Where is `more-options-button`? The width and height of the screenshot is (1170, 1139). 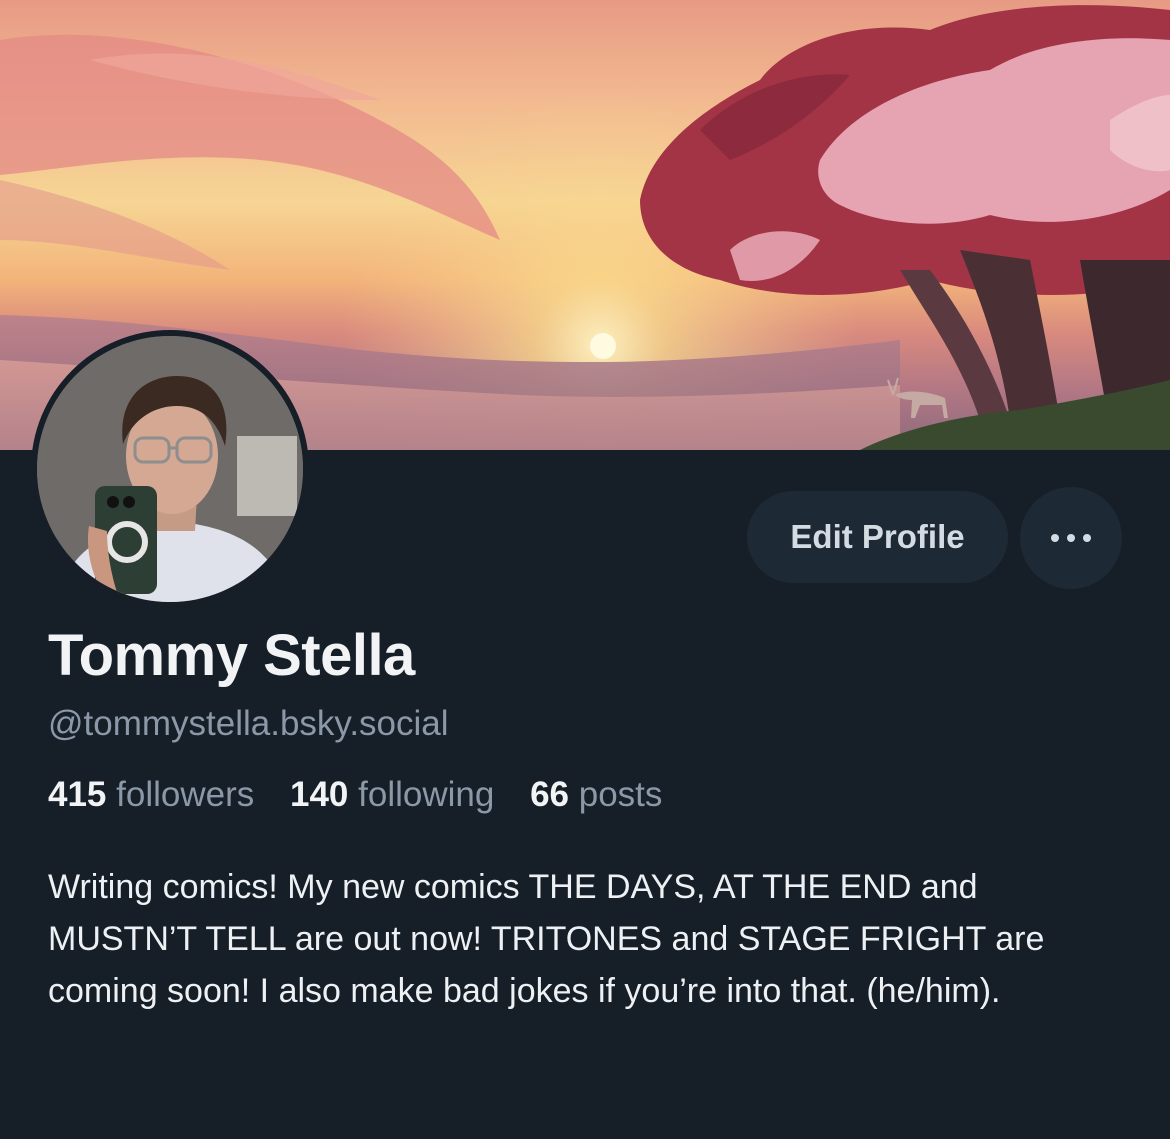 more-options-button is located at coordinates (1071, 538).